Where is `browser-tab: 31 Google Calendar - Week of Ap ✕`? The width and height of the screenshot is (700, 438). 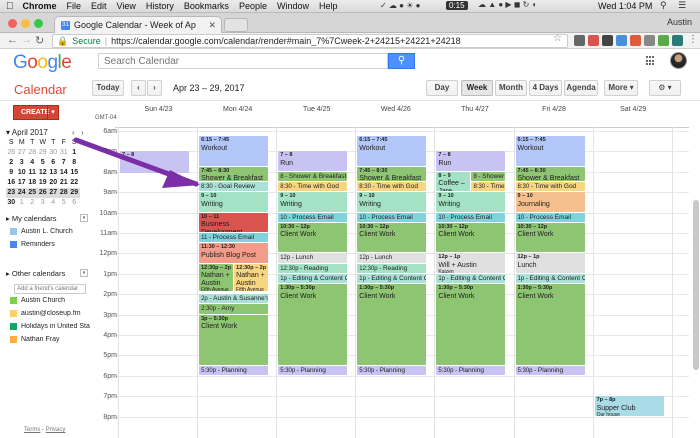
browser-tab: 31 Google Calendar - Week of Ap ✕ is located at coordinates (138, 24).